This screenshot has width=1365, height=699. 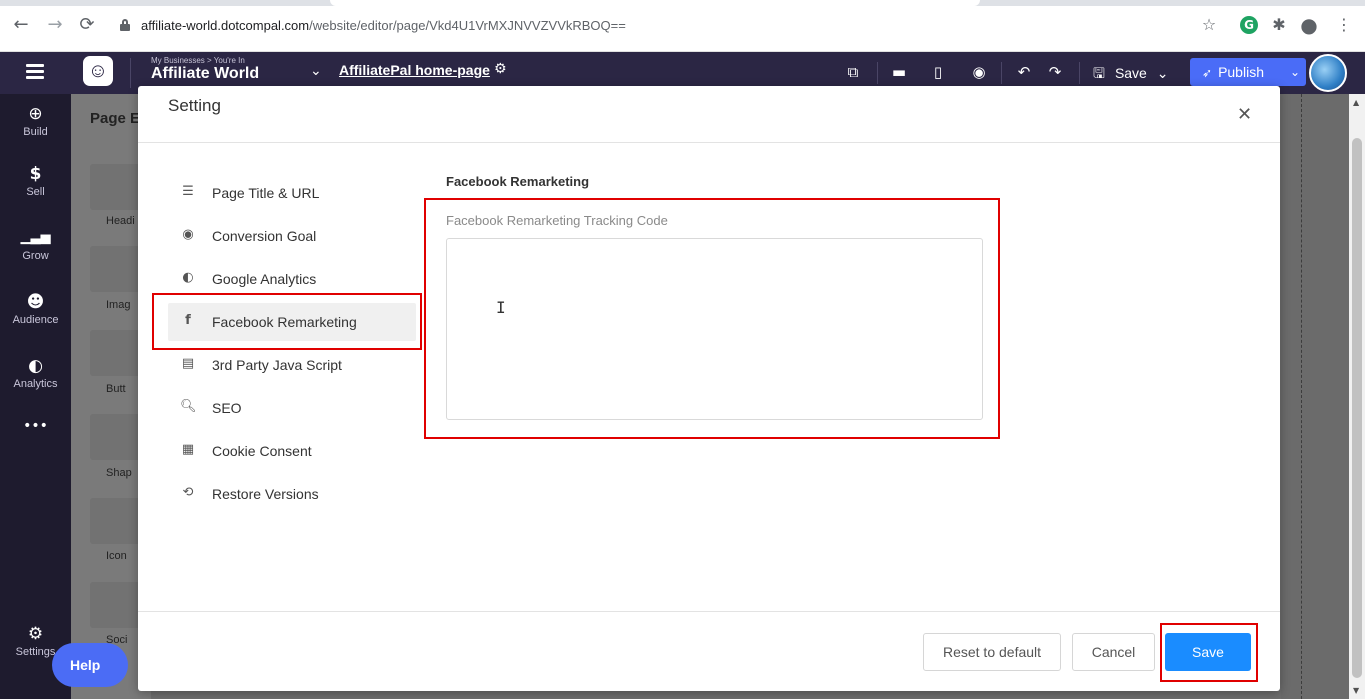 I want to click on menu-item-label: Conversion Goal, so click(x=264, y=236).